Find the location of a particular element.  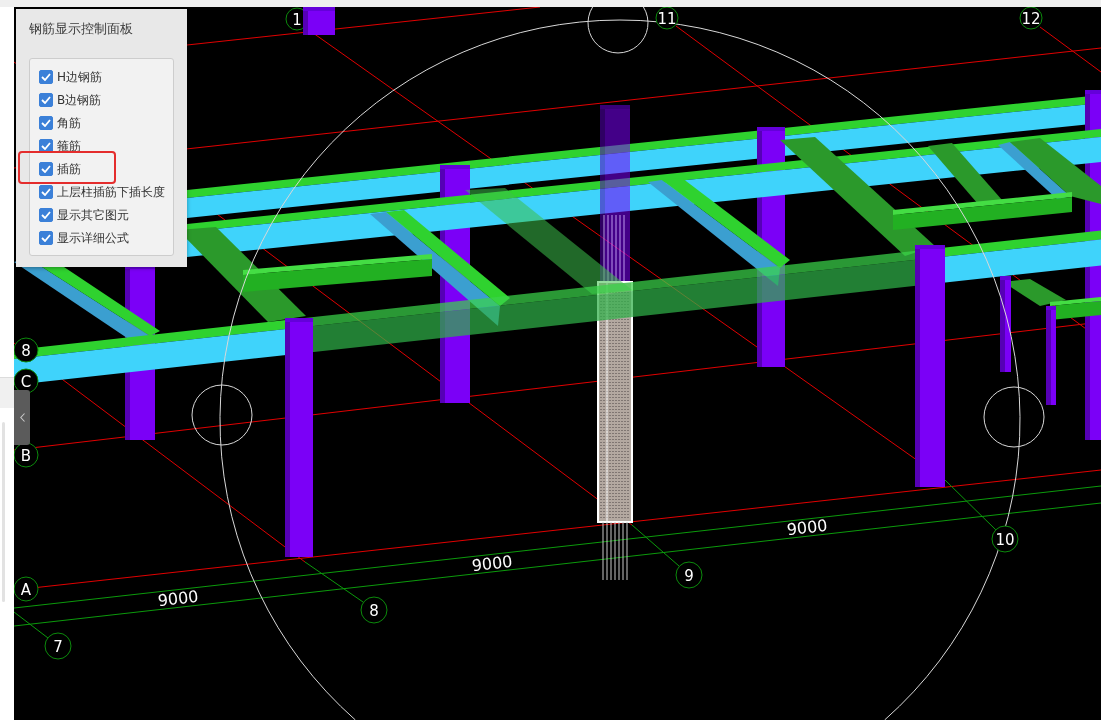

axis-label: B is located at coordinates (26, 455).